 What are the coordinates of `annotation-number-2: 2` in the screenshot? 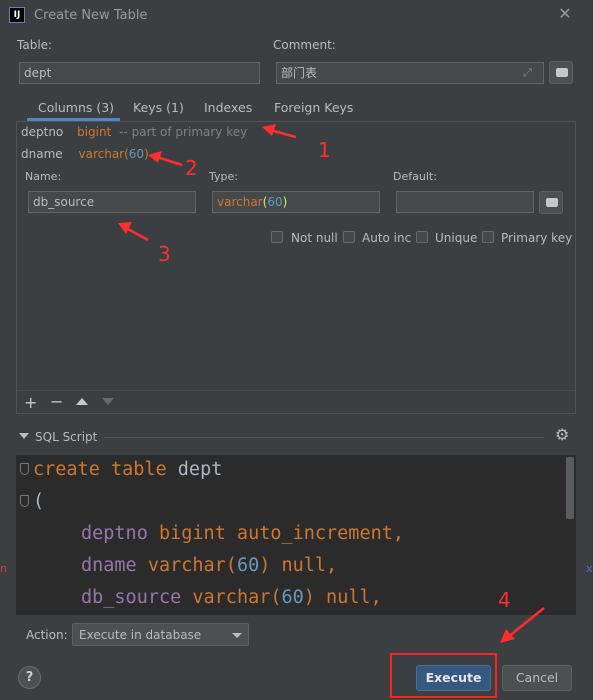 It's located at (191, 168).